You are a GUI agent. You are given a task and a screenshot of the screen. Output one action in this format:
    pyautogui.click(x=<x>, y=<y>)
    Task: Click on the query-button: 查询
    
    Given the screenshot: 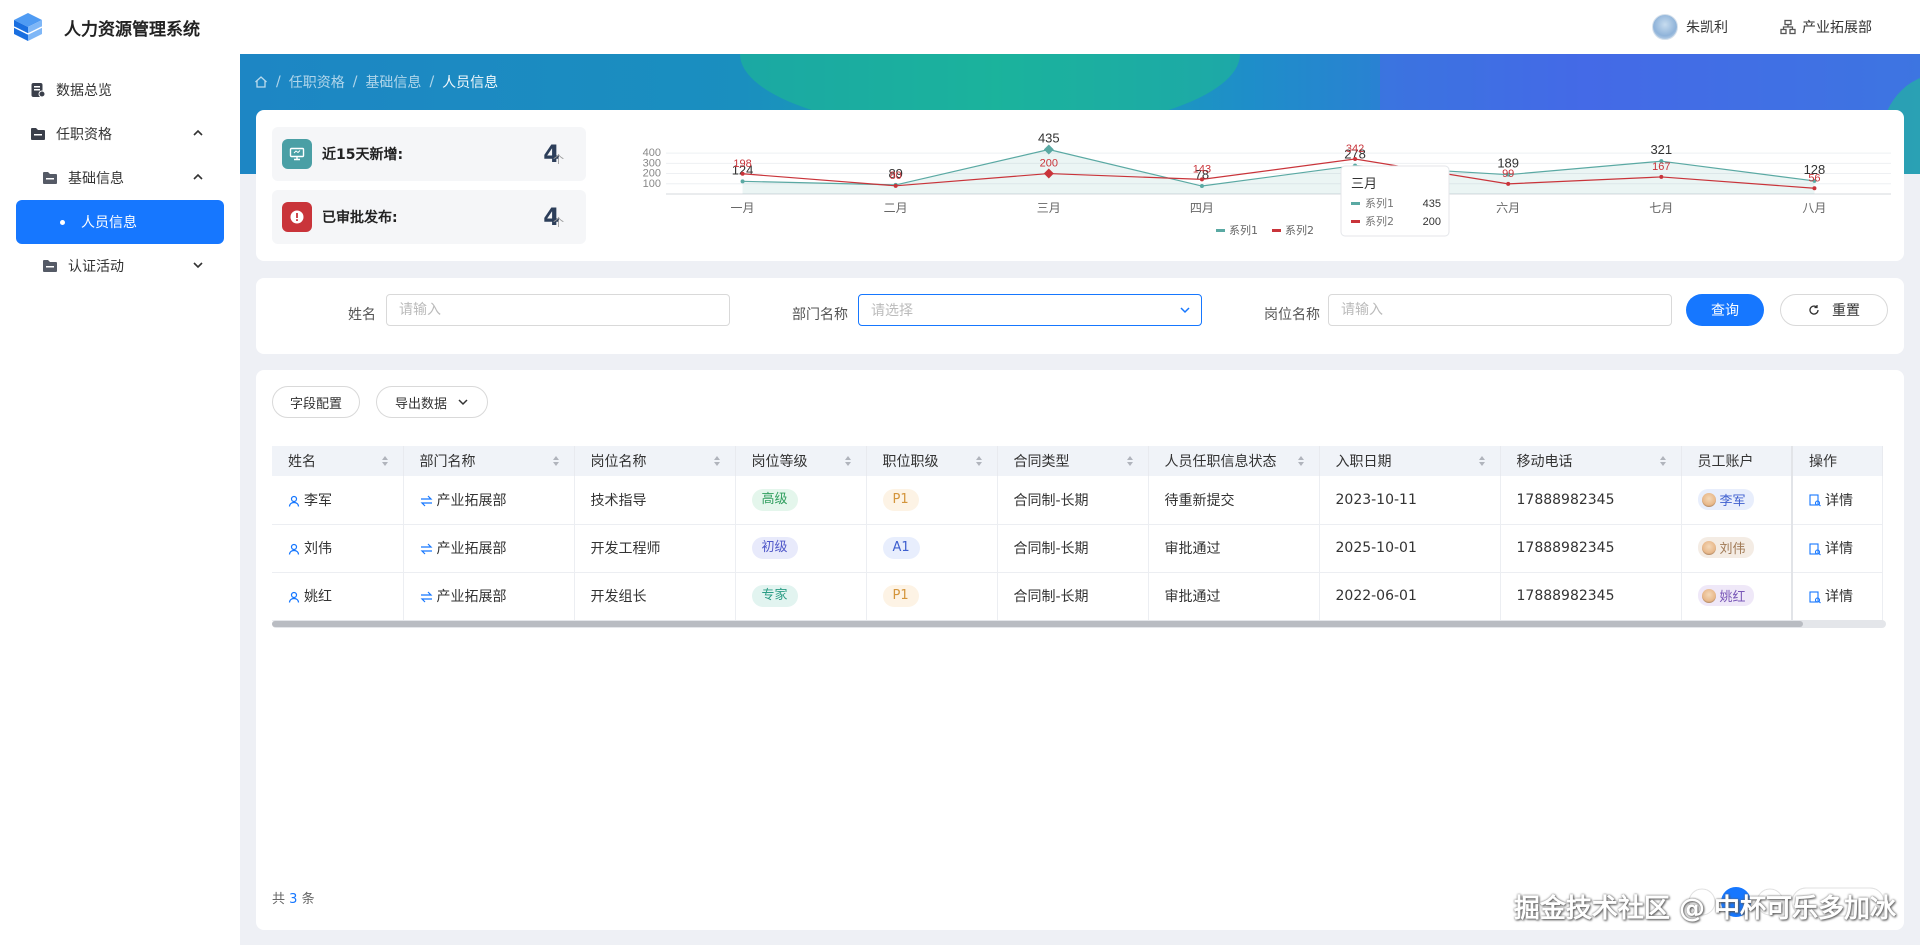 What is the action you would take?
    pyautogui.click(x=1725, y=310)
    